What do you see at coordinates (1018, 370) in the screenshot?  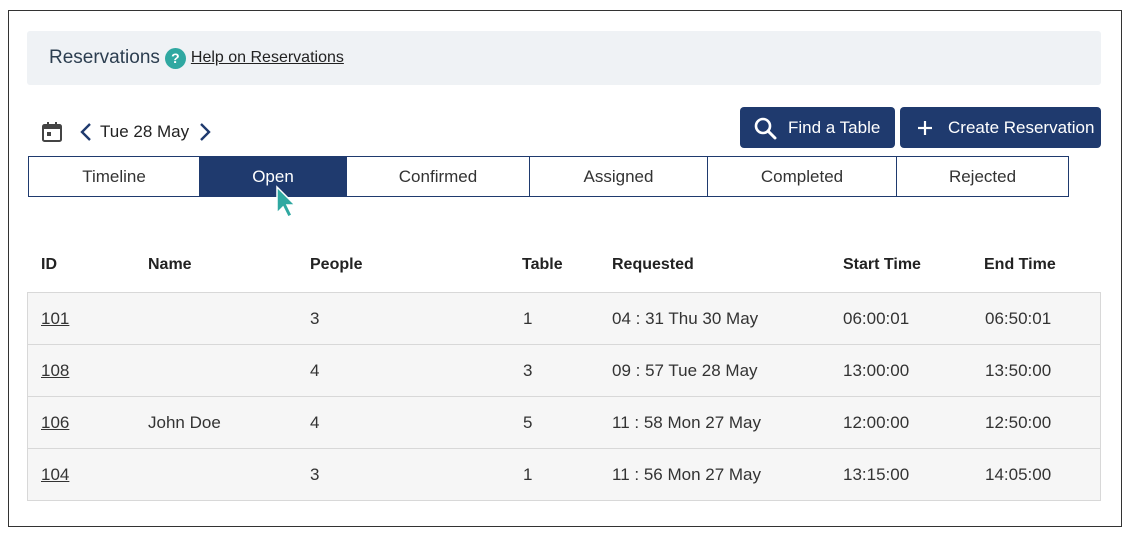 I see `cell-end-time: 13:50:00` at bounding box center [1018, 370].